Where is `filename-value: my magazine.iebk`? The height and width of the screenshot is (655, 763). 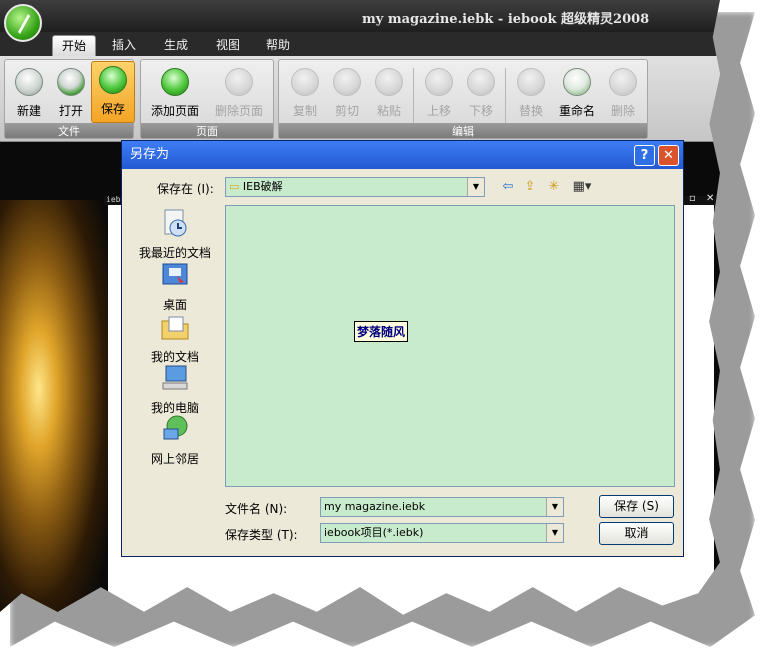 filename-value: my magazine.iebk is located at coordinates (375, 506).